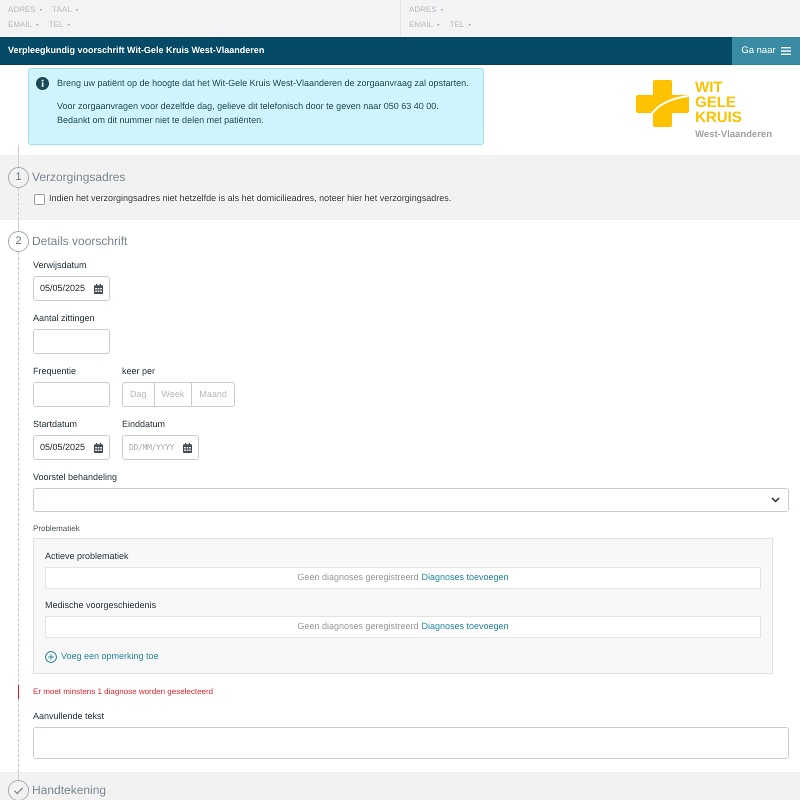  Describe the element at coordinates (785, 51) in the screenshot. I see `menu-icon` at that location.